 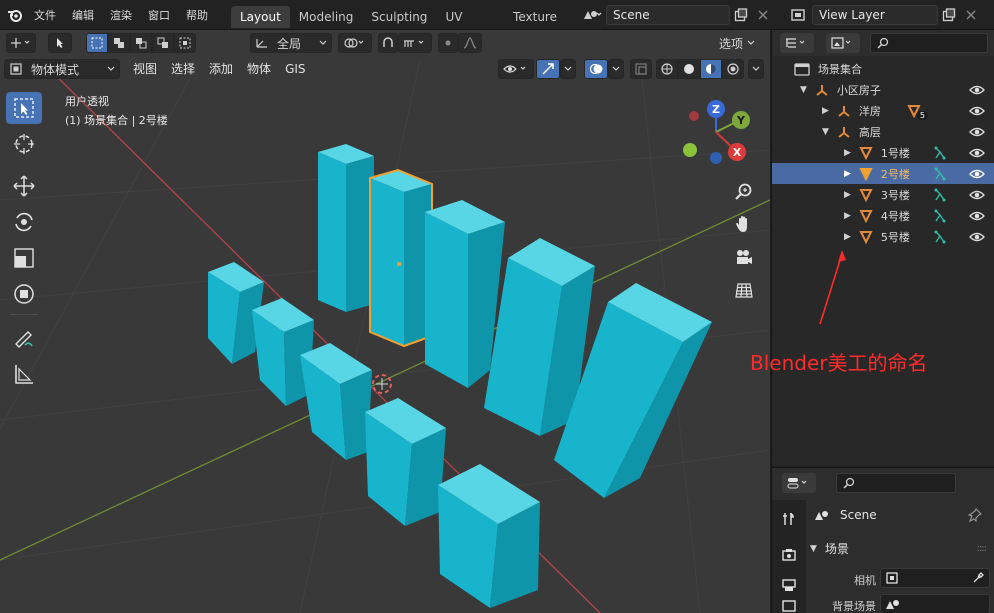 What do you see at coordinates (756, 69) in the screenshot?
I see `shading-options-icon` at bounding box center [756, 69].